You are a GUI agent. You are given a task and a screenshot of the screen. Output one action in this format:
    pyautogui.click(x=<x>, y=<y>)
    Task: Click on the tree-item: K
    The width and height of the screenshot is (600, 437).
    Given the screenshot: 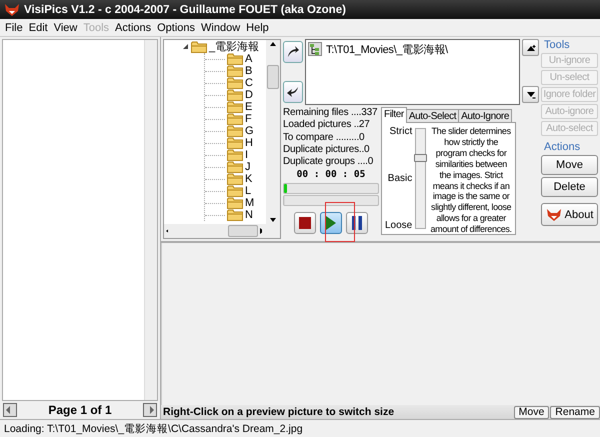 What is the action you would take?
    pyautogui.click(x=248, y=179)
    